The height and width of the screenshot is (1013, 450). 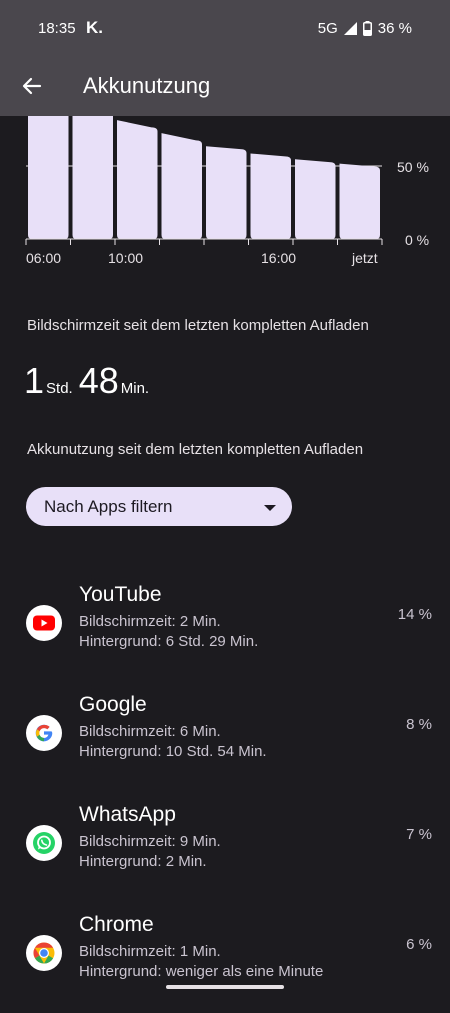 What do you see at coordinates (150, 731) in the screenshot?
I see `app-screen-time: Bildschirmzeit: 6 Min.` at bounding box center [150, 731].